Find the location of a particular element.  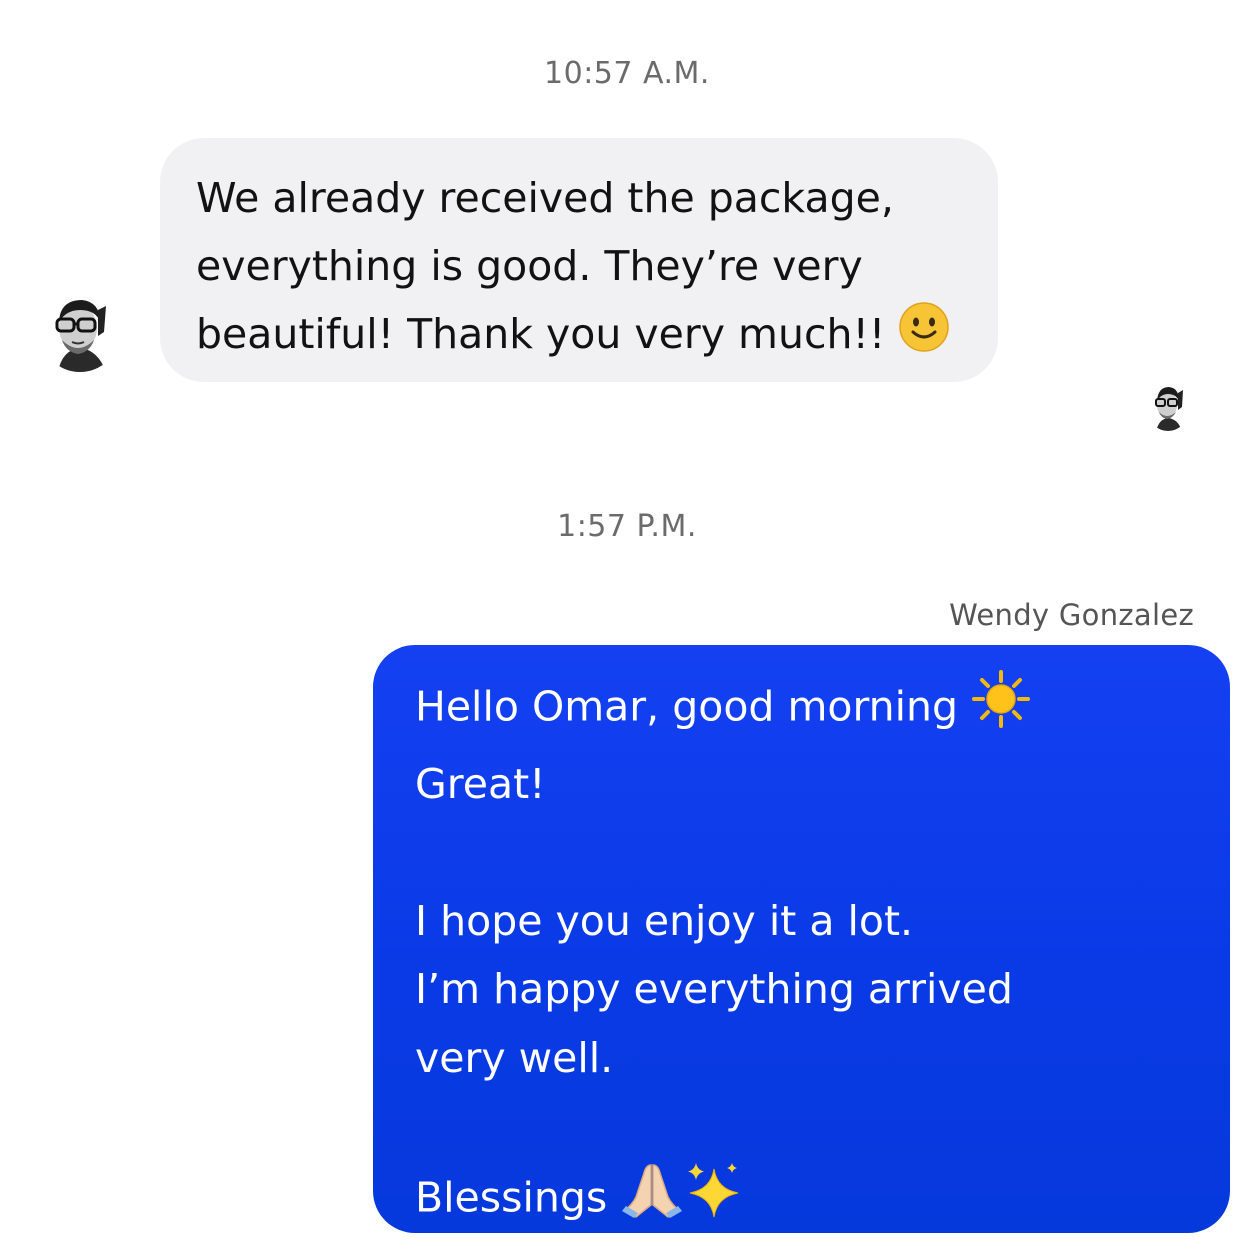

message-line-with-emoji: Hello Omar, good morning is located at coordinates (807, 709).